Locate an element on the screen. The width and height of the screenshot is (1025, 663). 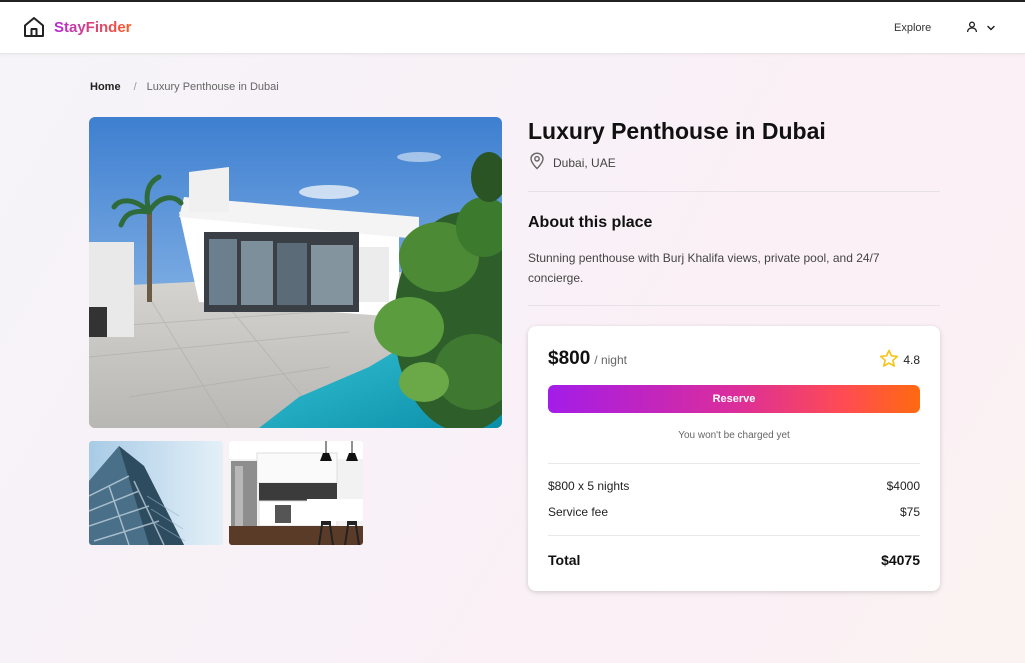
chevron-down-icon is located at coordinates (991, 29).